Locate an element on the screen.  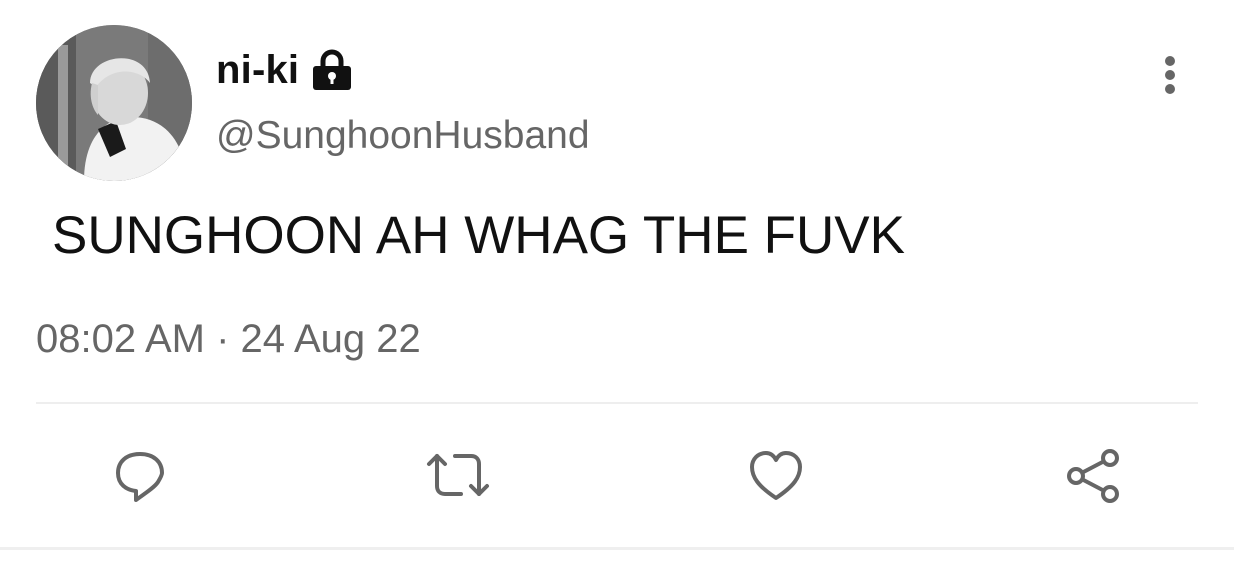
retweet-button is located at coordinates (458, 476).